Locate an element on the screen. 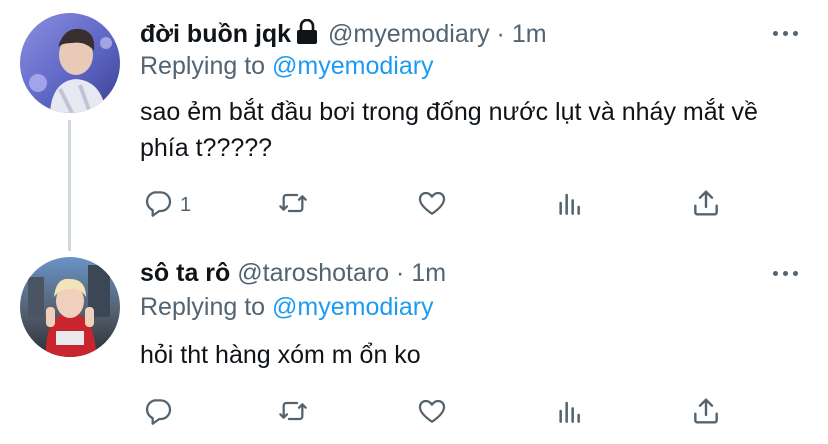  tweet-header: sô ta rô @taroshotaro · 1m is located at coordinates (293, 273).